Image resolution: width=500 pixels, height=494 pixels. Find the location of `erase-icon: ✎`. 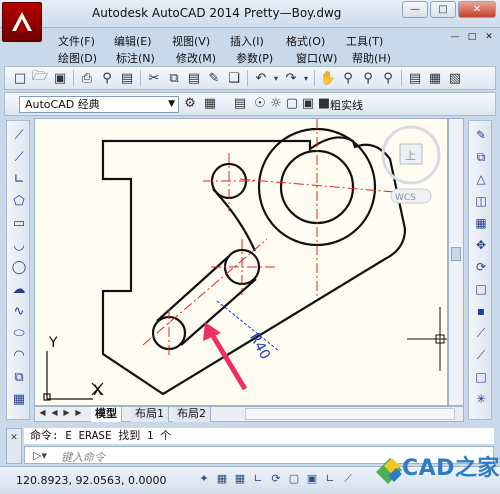

erase-icon: ✎ is located at coordinates (481, 135).